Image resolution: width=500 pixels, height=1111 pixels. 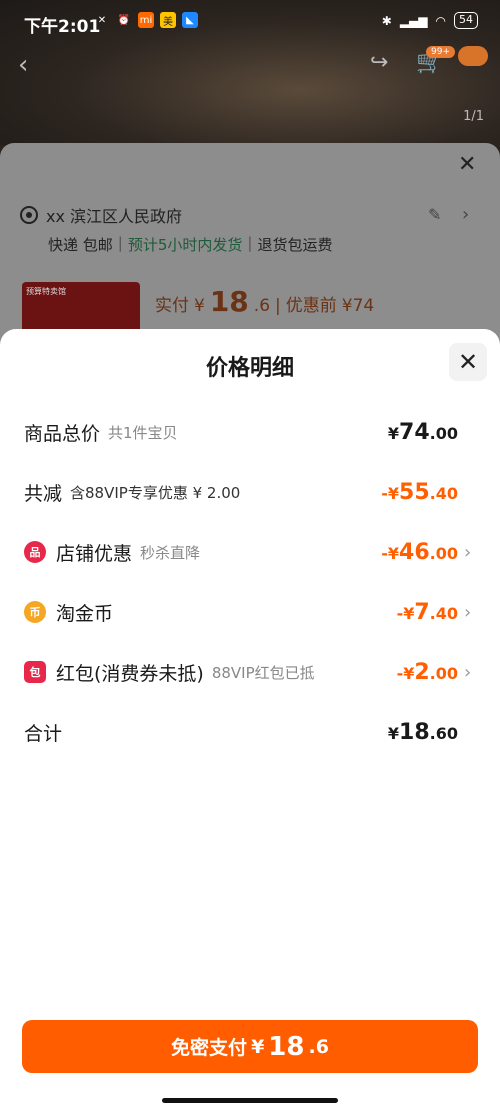 What do you see at coordinates (250, 552) in the screenshot?
I see `row-store-discount: 品 店铺优惠 秒杀直降 -¥ 46.00 ›` at bounding box center [250, 552].